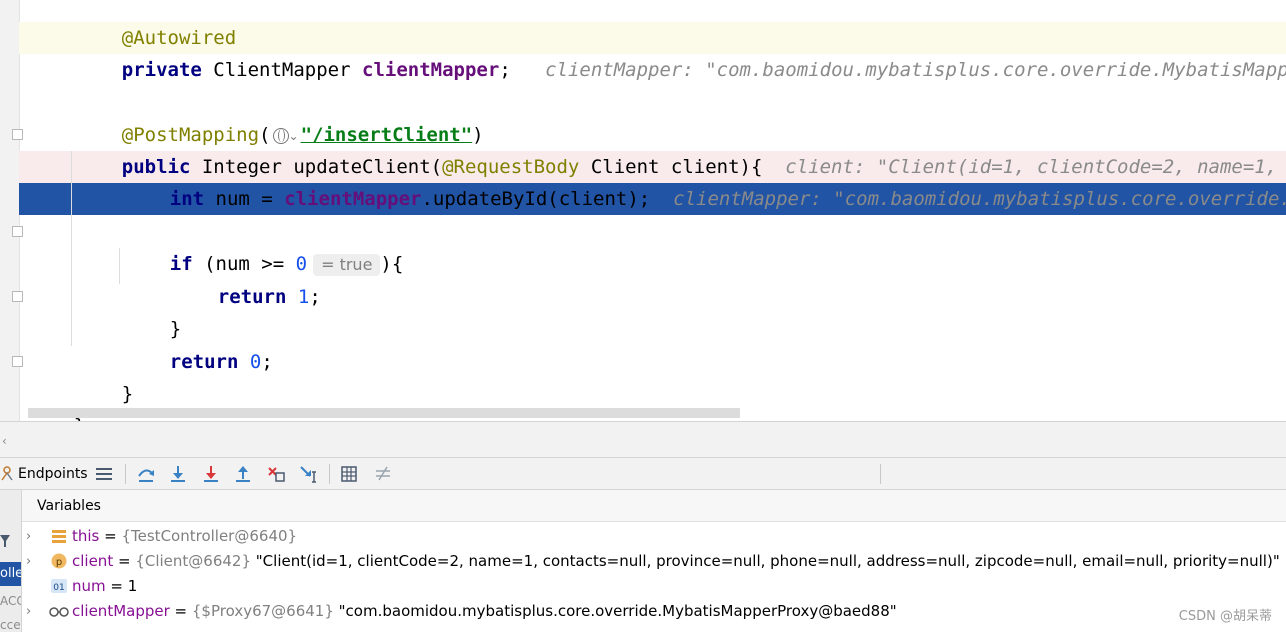  I want to click on number-literal: 0, so click(255, 362).